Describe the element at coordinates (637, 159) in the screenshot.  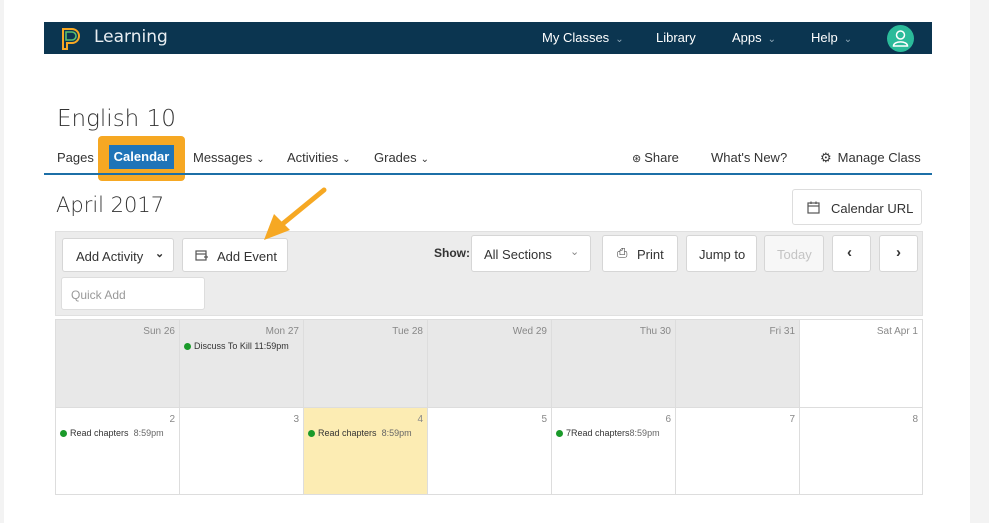
I see `share-icon: ⊛` at that location.